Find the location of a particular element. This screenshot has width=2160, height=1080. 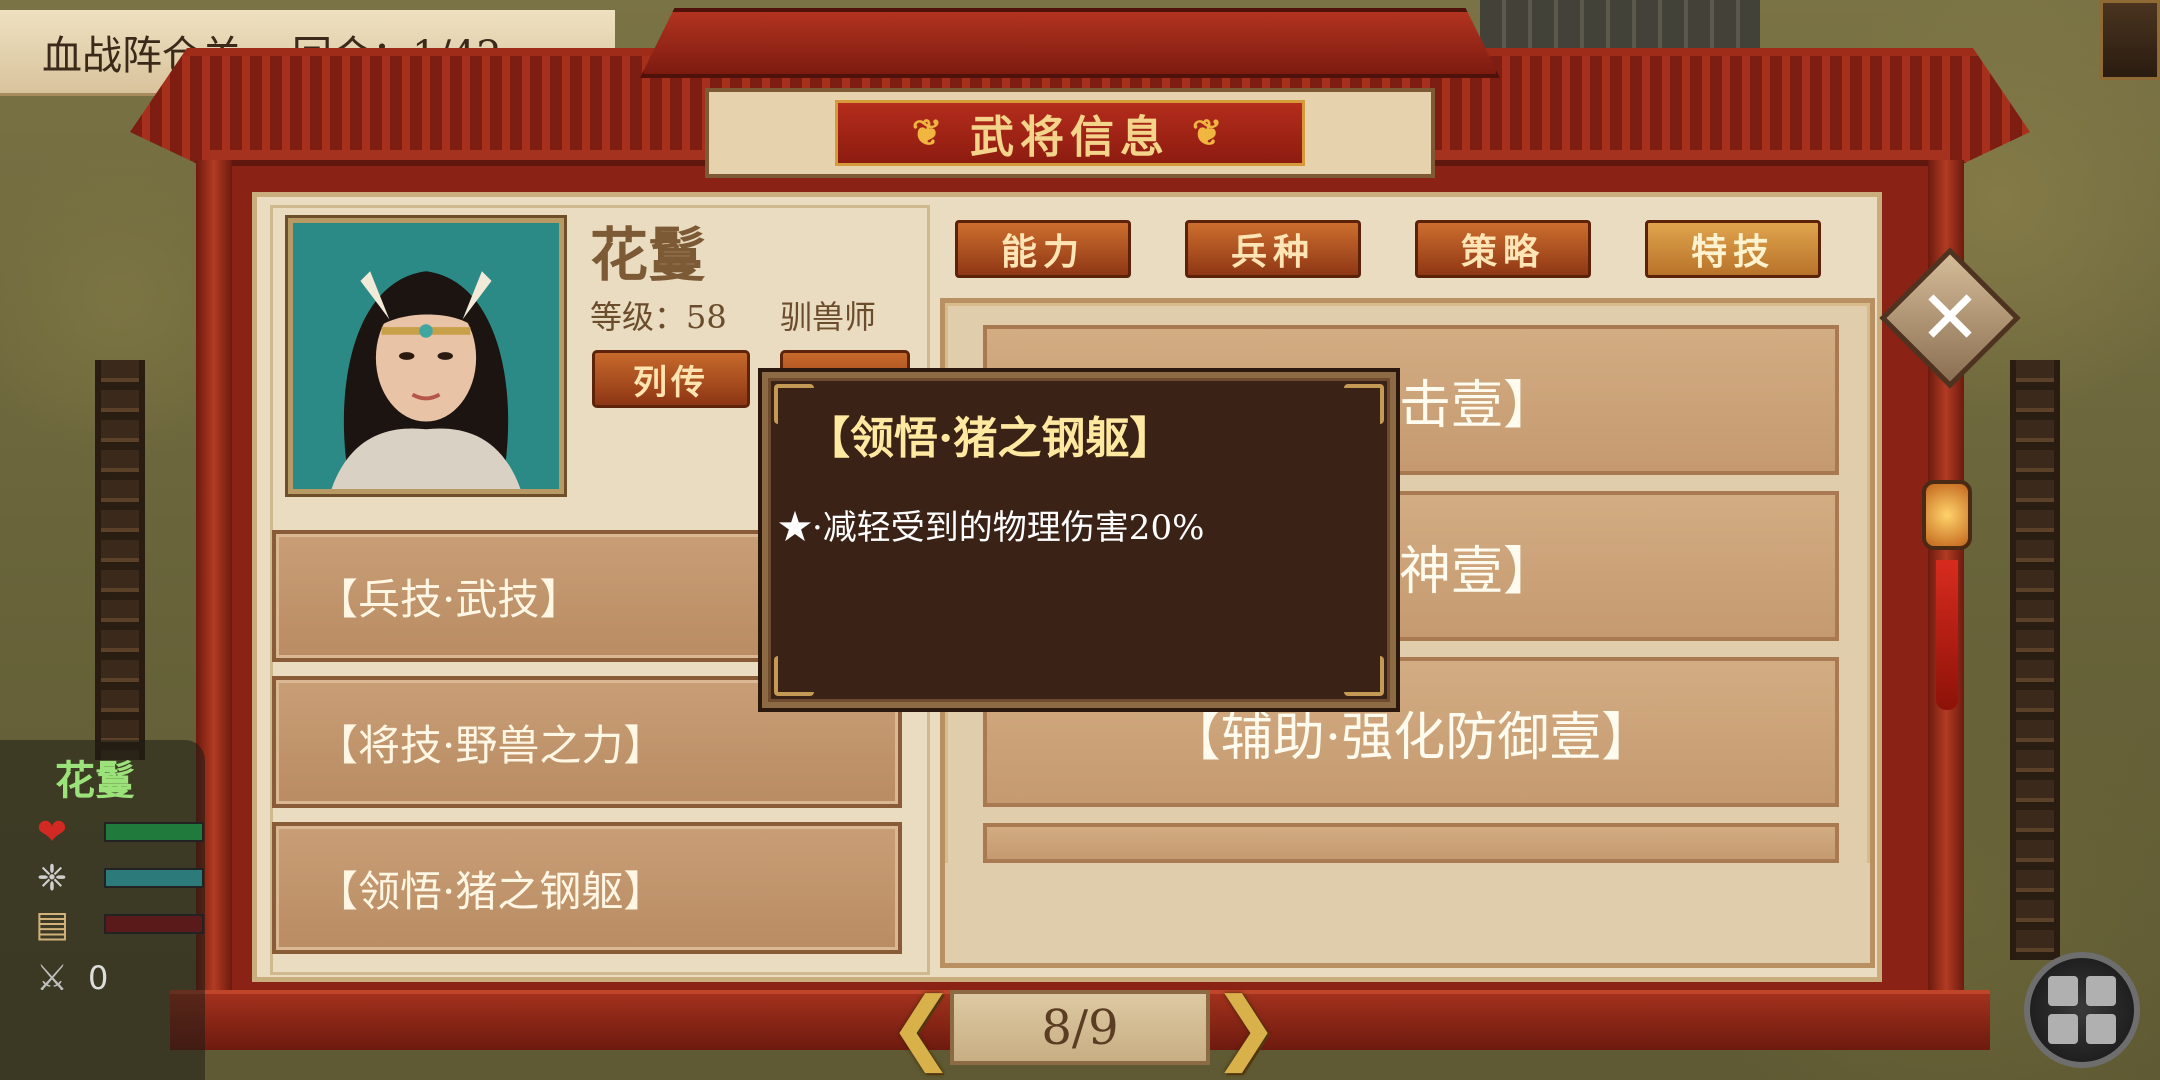

hero-level: 等级：58 is located at coordinates (658, 317).